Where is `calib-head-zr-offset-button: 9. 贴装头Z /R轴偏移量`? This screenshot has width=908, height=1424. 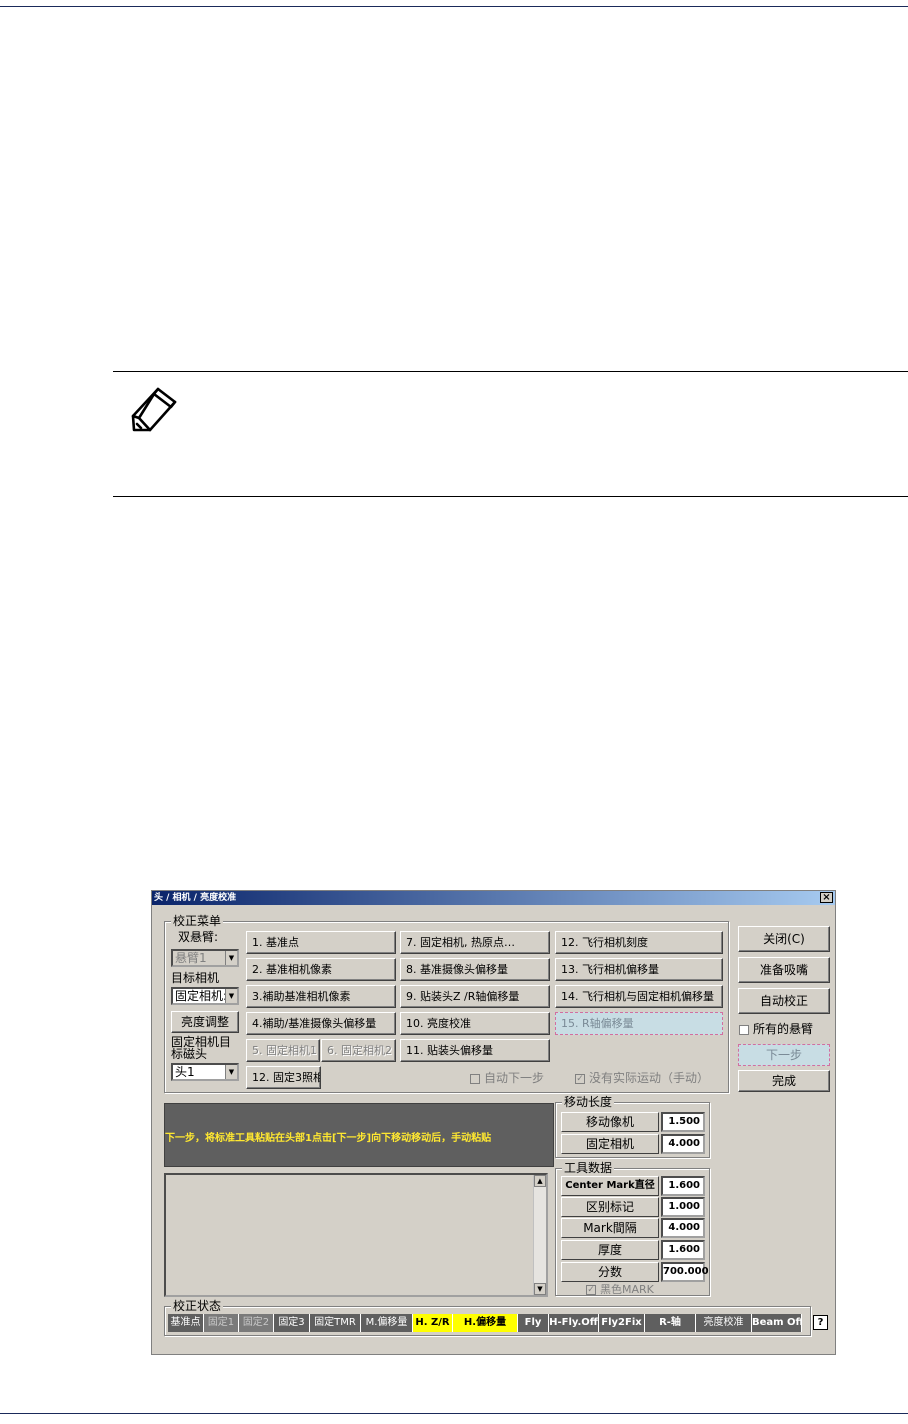
calib-head-zr-offset-button: 9. 贴装头Z /R轴偏移量 is located at coordinates (475, 996).